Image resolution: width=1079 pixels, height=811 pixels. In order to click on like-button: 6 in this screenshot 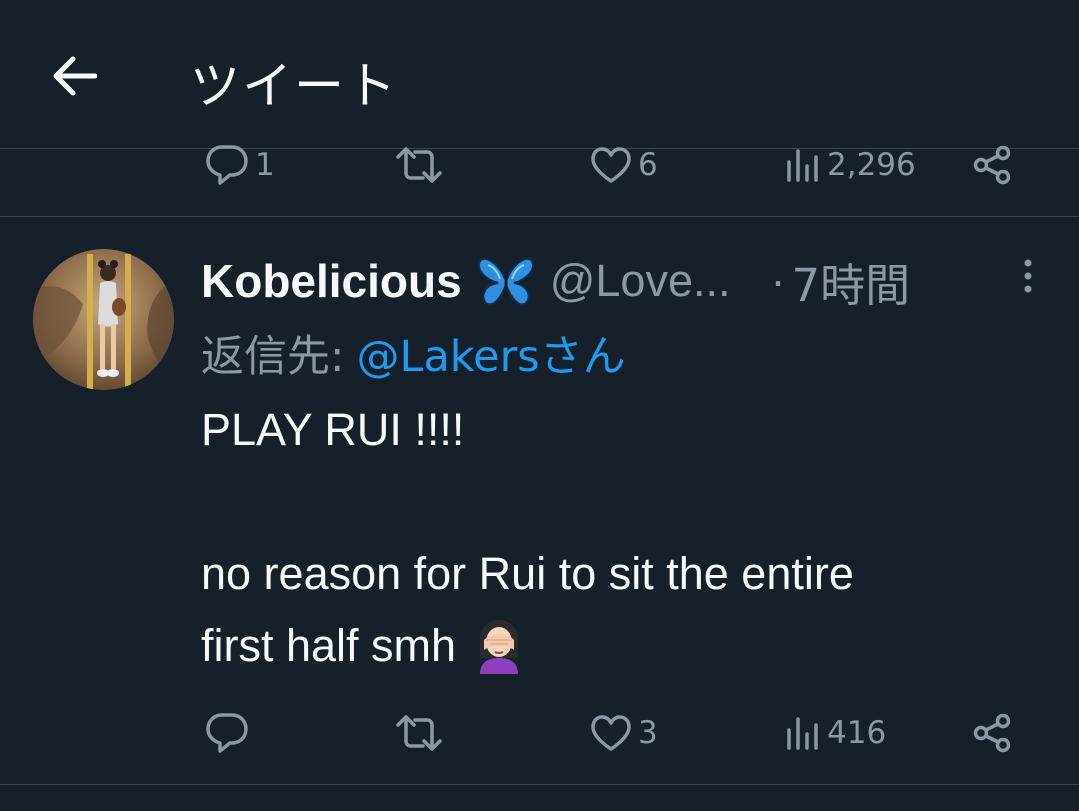, I will do `click(624, 165)`.